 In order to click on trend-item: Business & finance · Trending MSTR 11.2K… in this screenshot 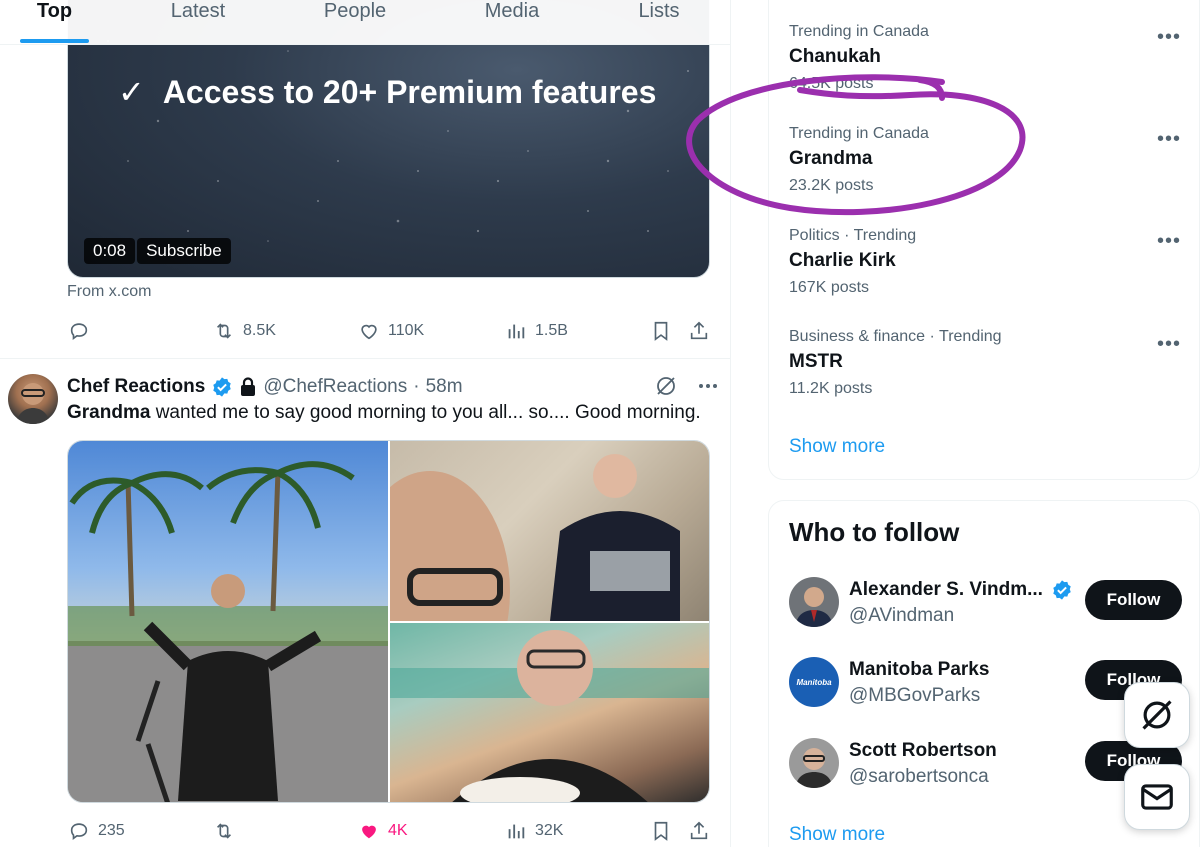, I will do `click(989, 363)`.